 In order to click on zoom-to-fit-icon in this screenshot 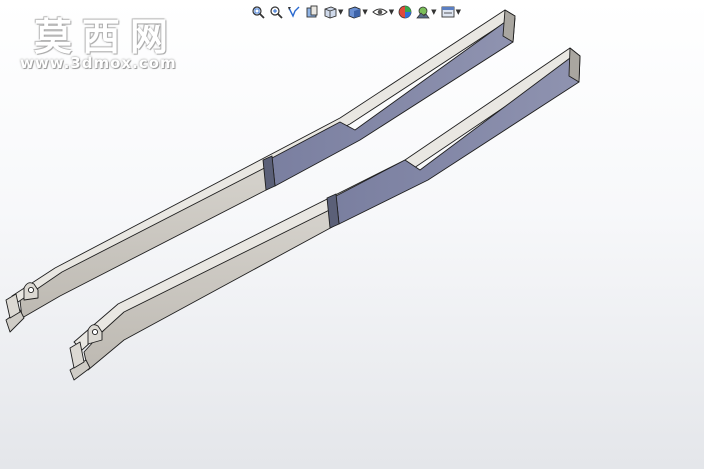, I will do `click(258, 12)`.